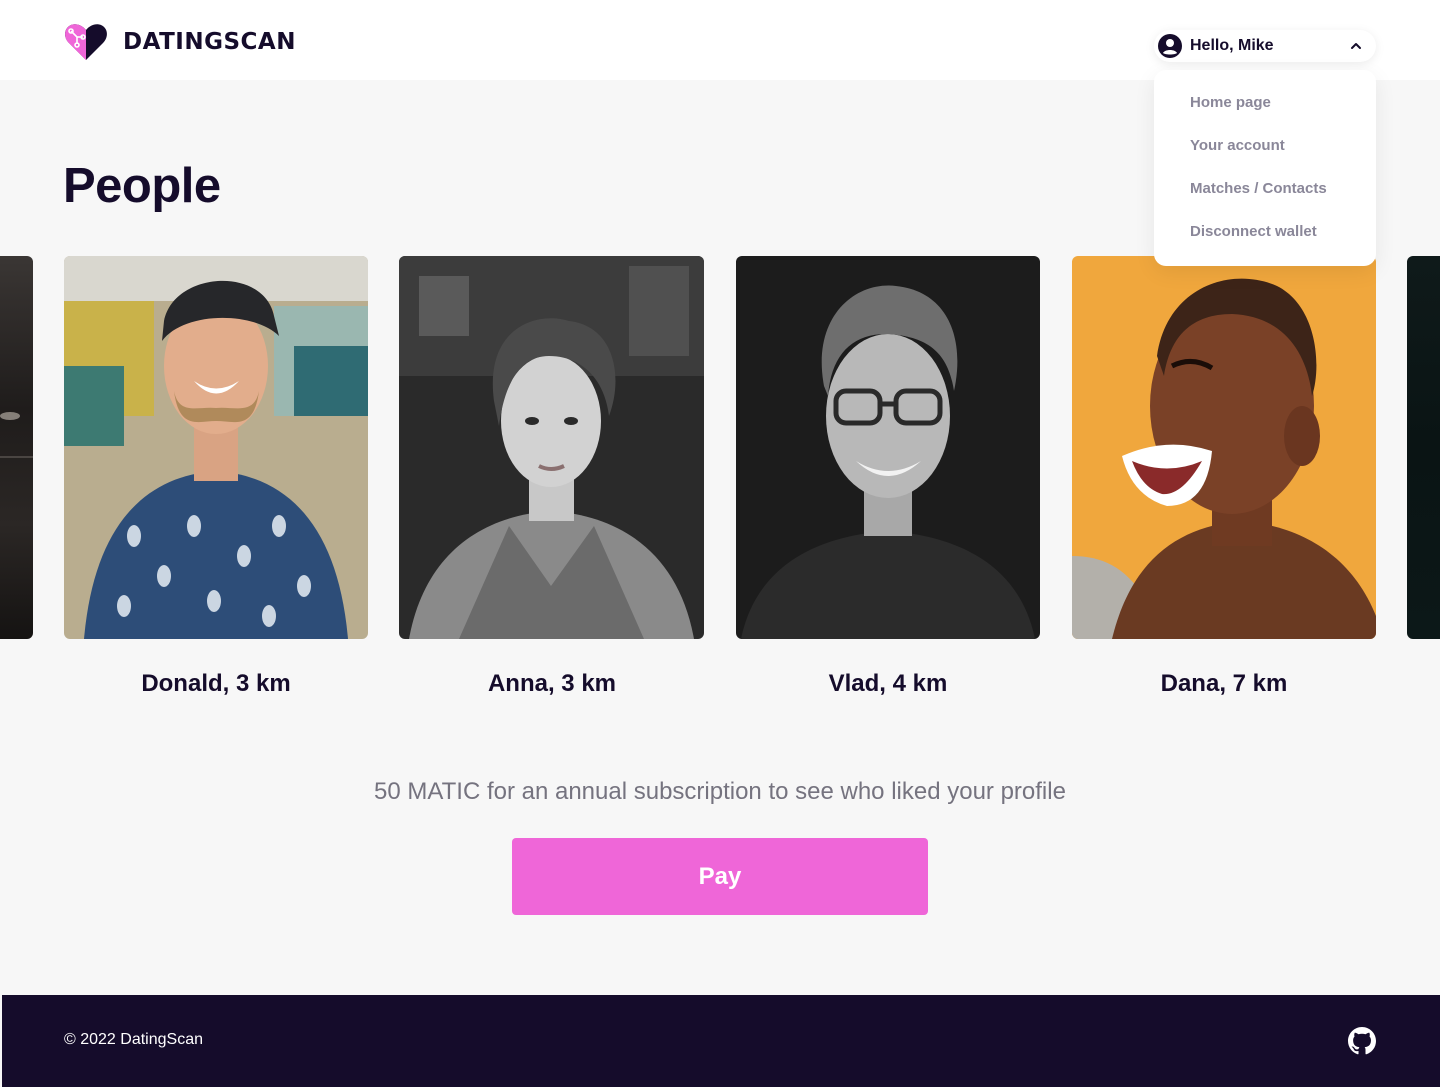  What do you see at coordinates (1356, 46) in the screenshot?
I see `chevron-up-icon` at bounding box center [1356, 46].